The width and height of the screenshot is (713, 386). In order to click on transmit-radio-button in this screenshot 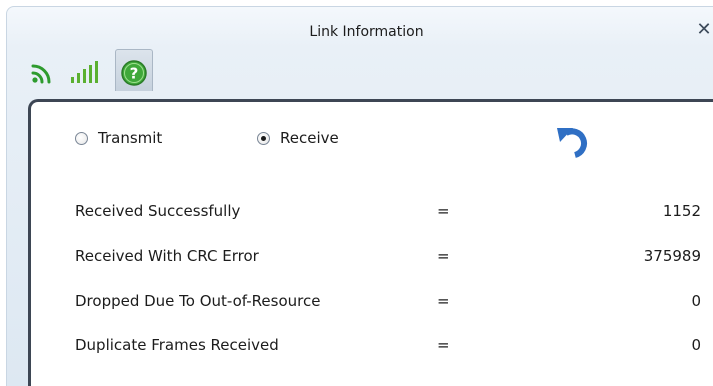, I will do `click(81, 138)`.